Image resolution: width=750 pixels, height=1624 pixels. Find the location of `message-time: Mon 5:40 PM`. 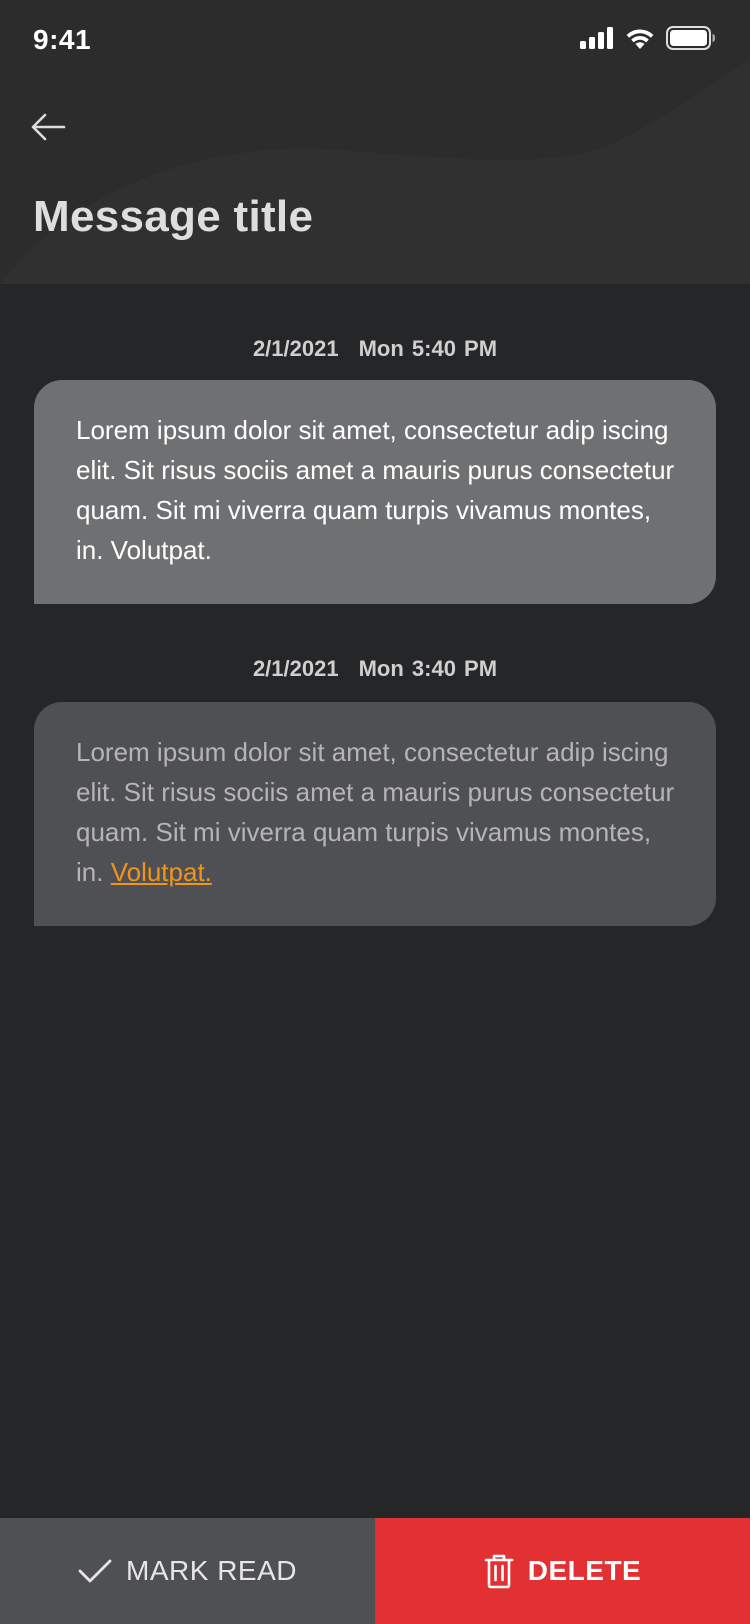

message-time: Mon 5:40 PM is located at coordinates (428, 348).